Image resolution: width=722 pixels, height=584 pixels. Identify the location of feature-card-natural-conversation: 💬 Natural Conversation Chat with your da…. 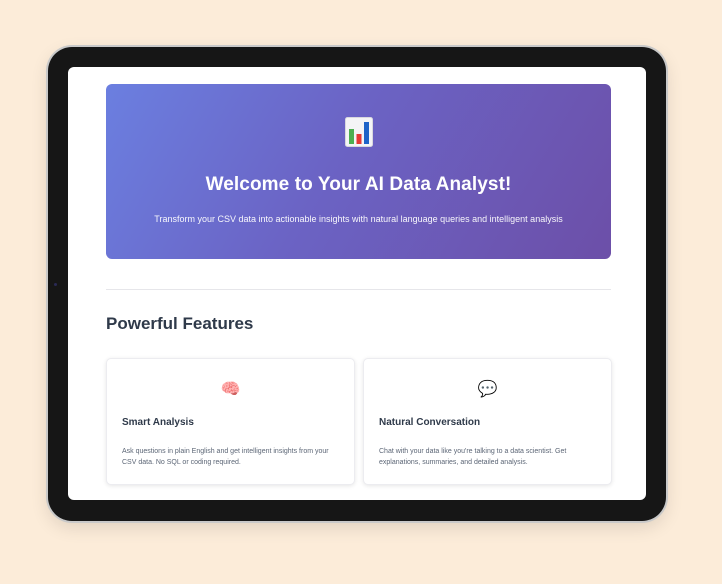
(487, 421).